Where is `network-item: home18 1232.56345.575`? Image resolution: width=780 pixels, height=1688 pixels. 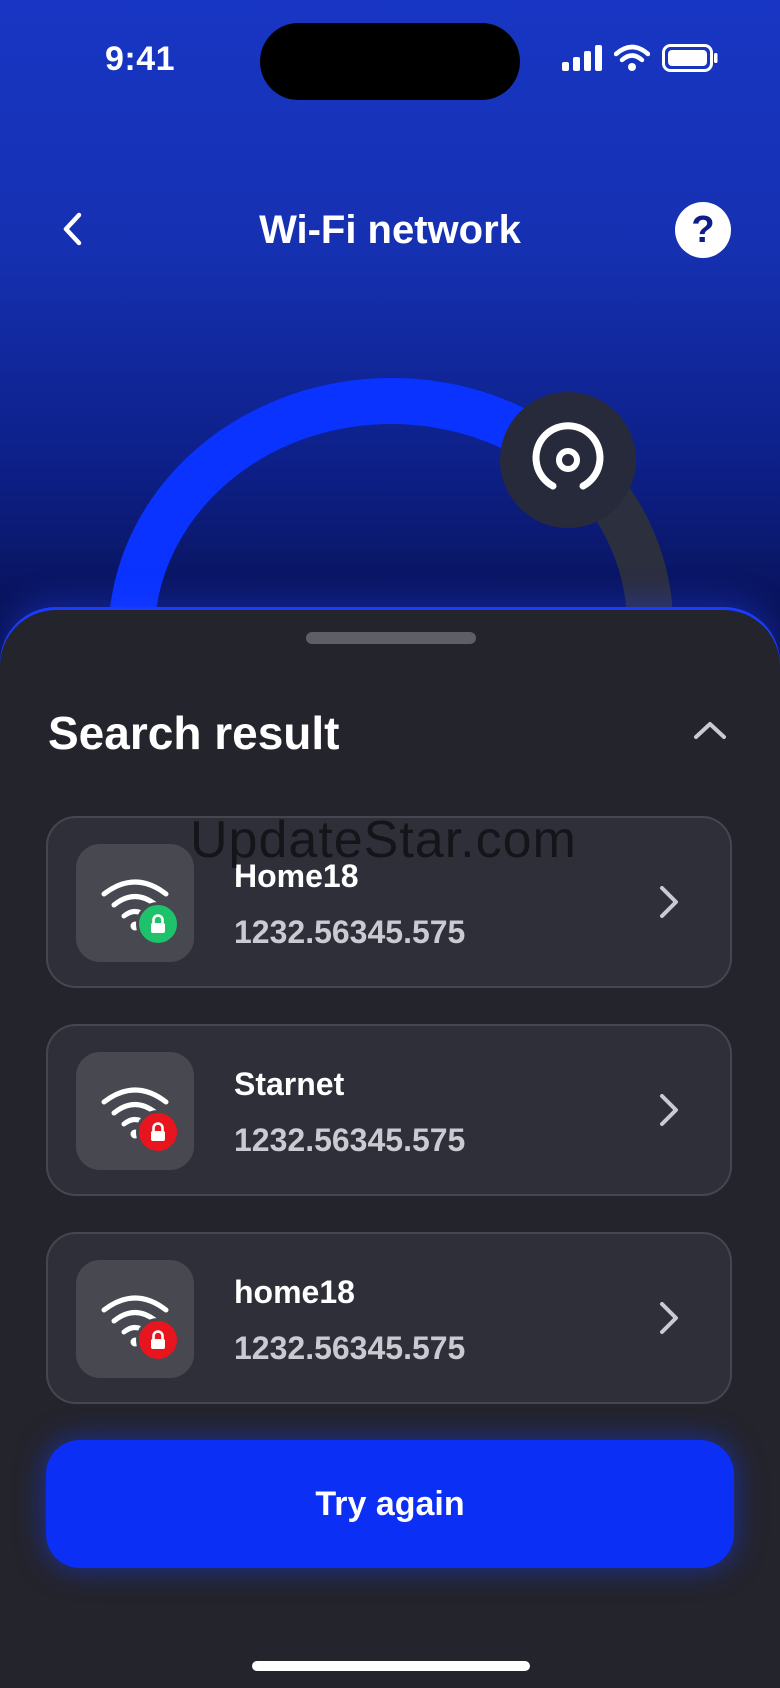 network-item: home18 1232.56345.575 is located at coordinates (389, 1318).